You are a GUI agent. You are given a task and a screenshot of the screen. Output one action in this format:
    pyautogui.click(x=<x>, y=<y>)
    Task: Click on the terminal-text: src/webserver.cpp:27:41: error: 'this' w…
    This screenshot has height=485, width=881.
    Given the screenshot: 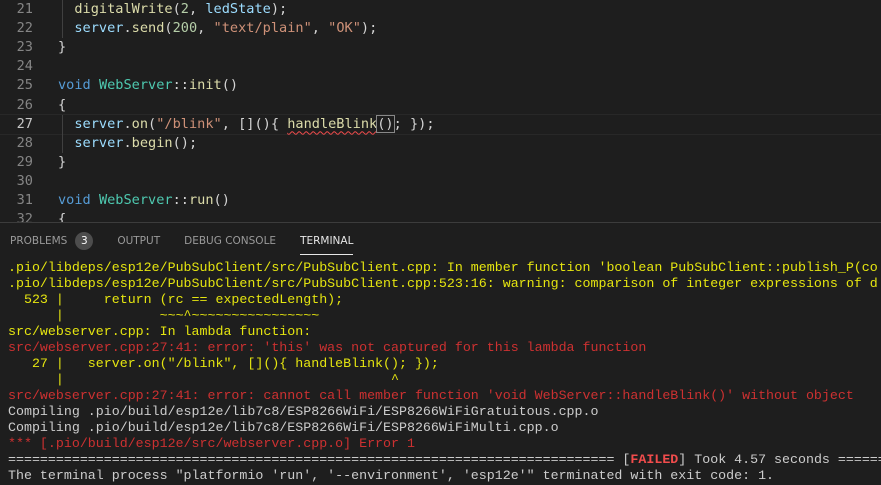 What is the action you would take?
    pyautogui.click(x=327, y=347)
    